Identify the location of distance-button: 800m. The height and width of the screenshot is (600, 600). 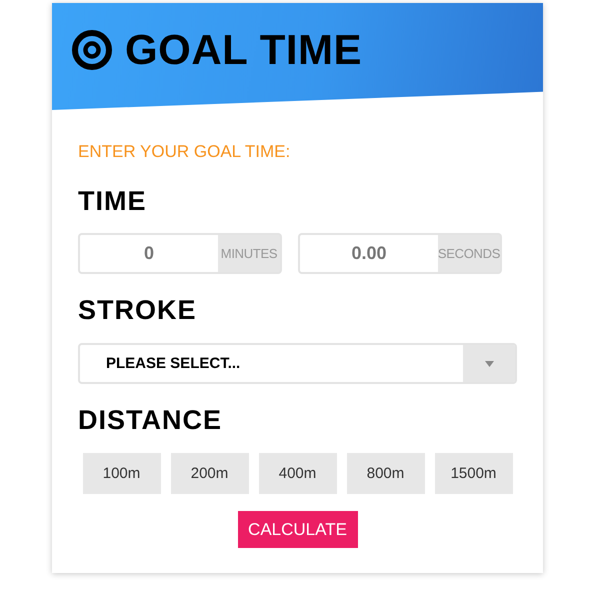
(385, 473).